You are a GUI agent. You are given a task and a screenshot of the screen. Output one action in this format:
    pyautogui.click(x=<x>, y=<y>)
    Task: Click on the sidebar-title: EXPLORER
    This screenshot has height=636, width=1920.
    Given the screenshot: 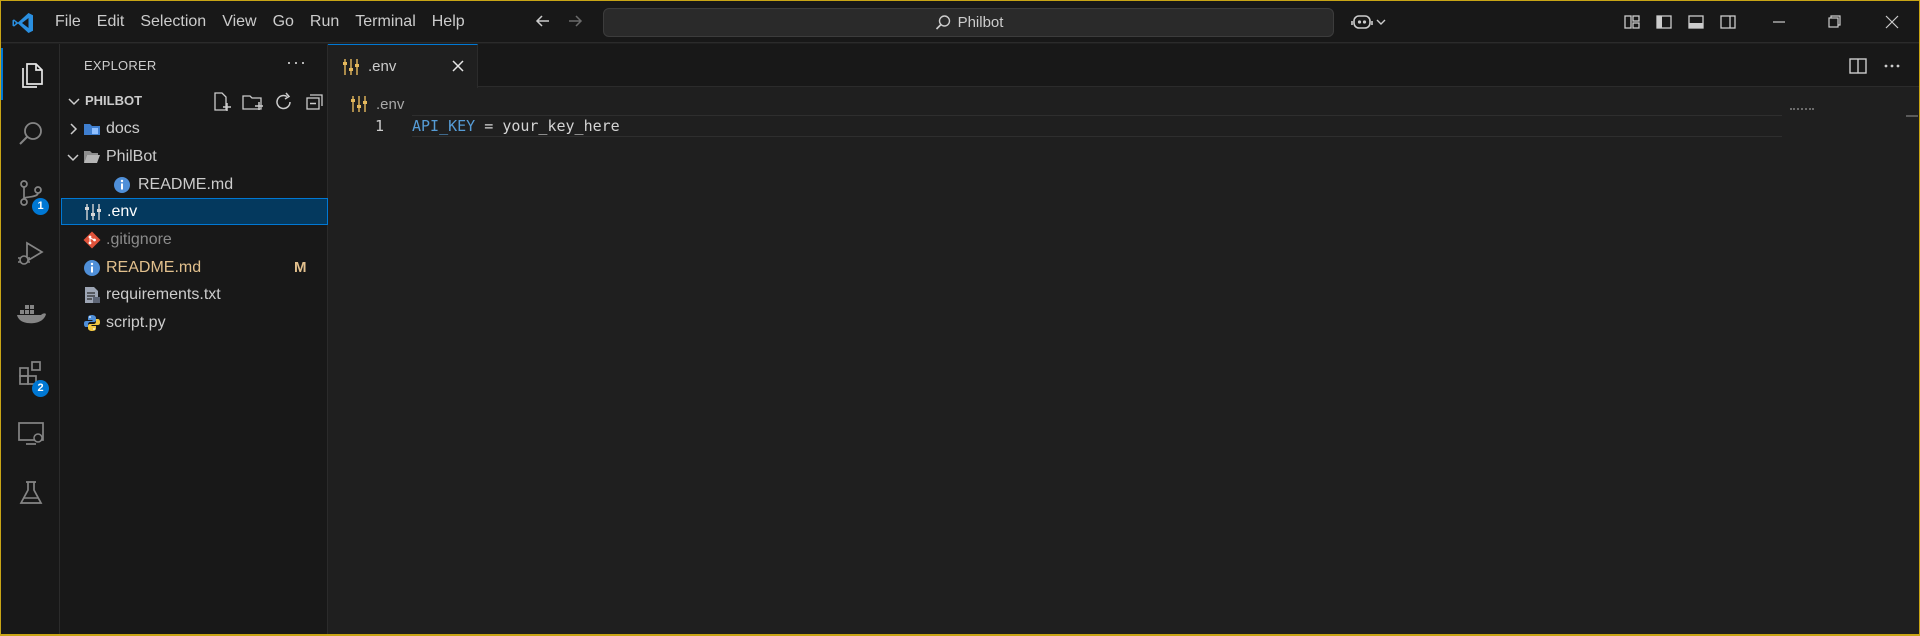 What is the action you would take?
    pyautogui.click(x=120, y=65)
    